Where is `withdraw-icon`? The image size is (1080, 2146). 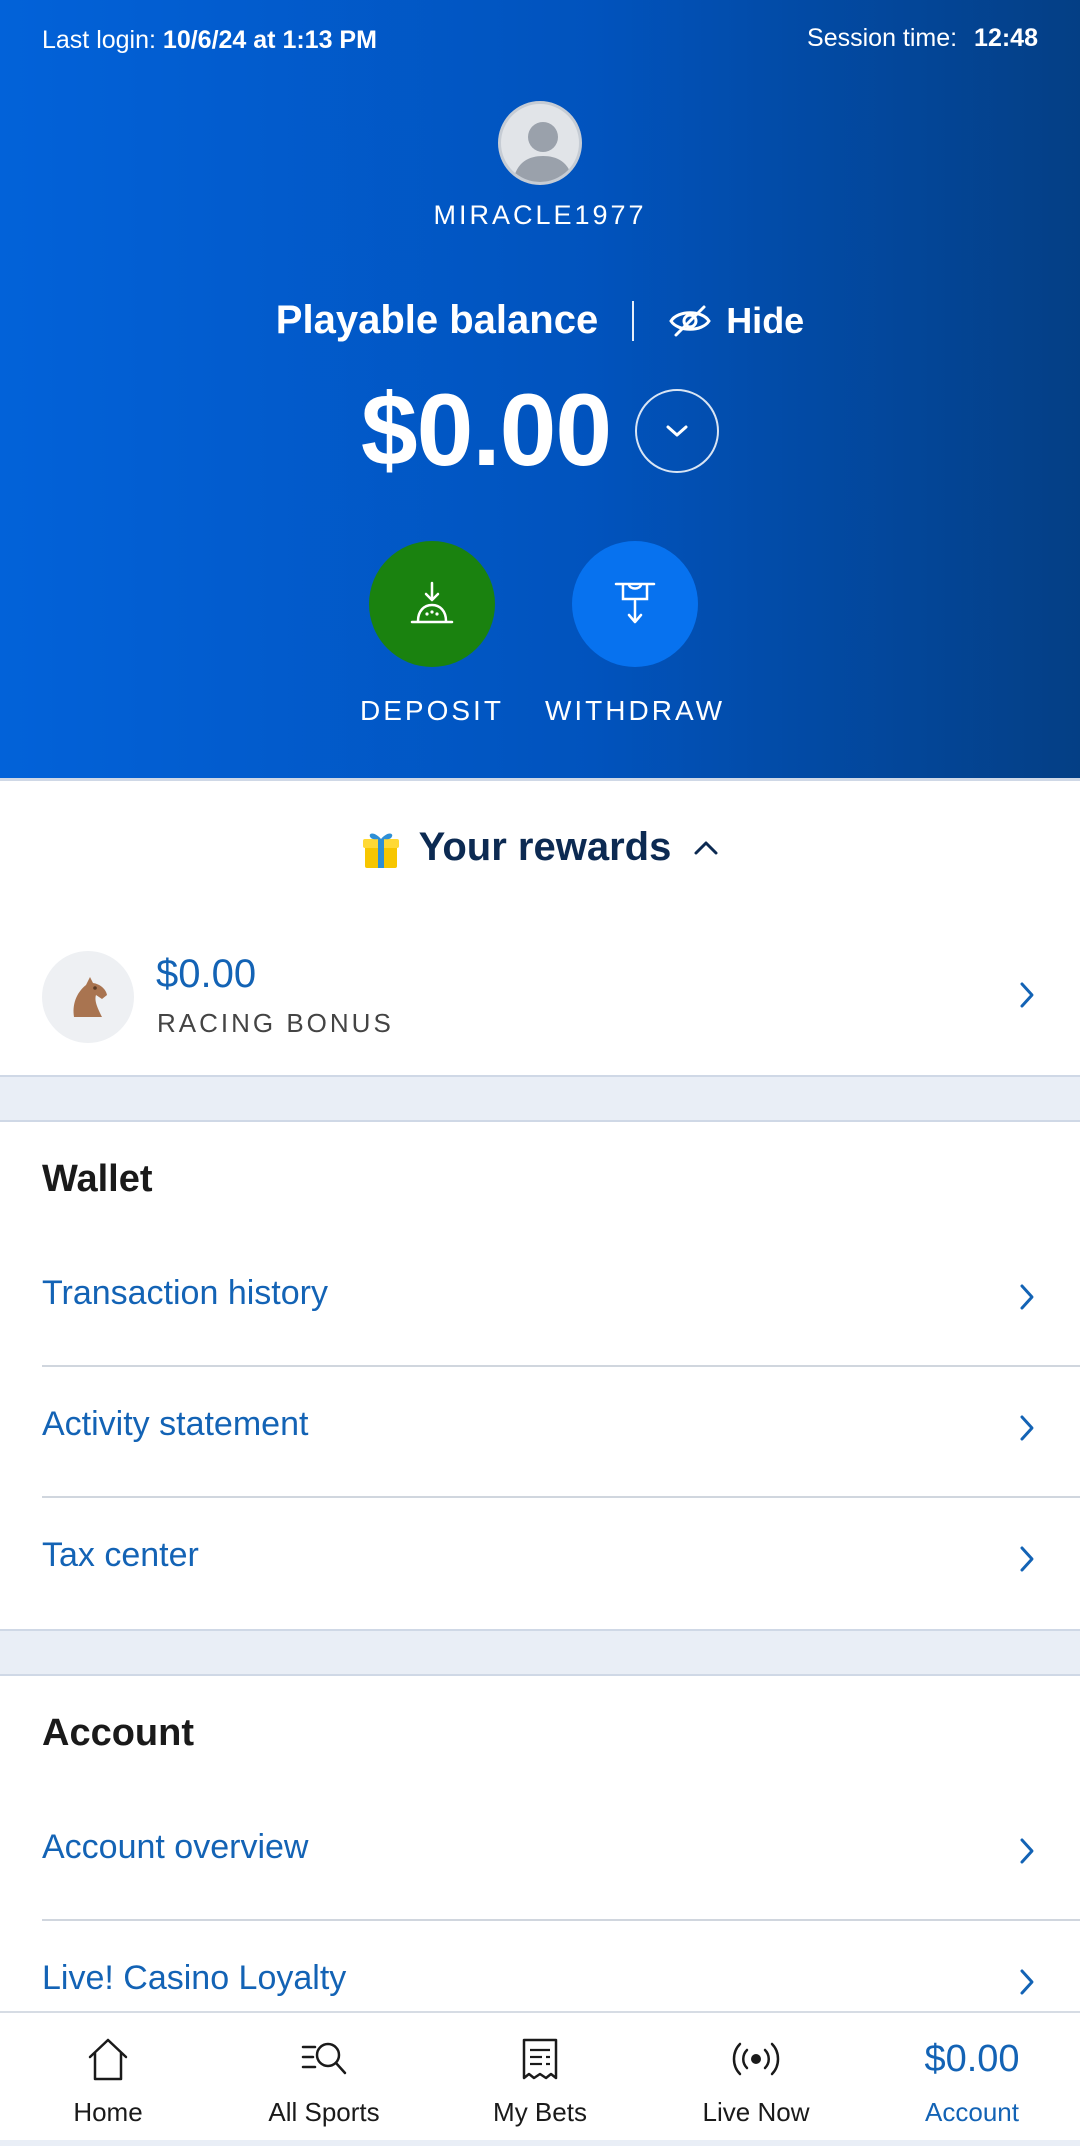 withdraw-icon is located at coordinates (635, 603).